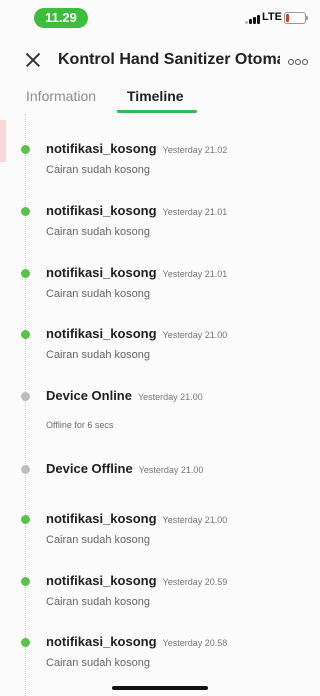 Image resolution: width=320 pixels, height=696 pixels. What do you see at coordinates (34, 60) in the screenshot?
I see `close-icon` at bounding box center [34, 60].